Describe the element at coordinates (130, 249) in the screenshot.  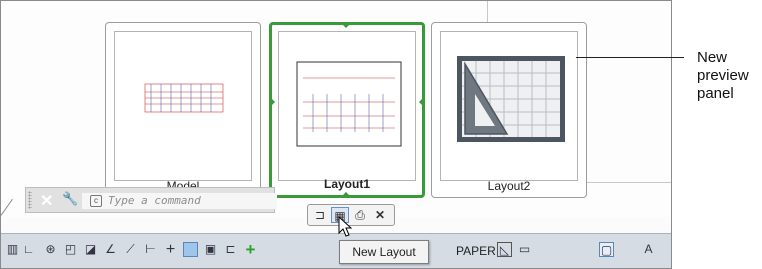
I see `ducs-icon: ⟋` at that location.